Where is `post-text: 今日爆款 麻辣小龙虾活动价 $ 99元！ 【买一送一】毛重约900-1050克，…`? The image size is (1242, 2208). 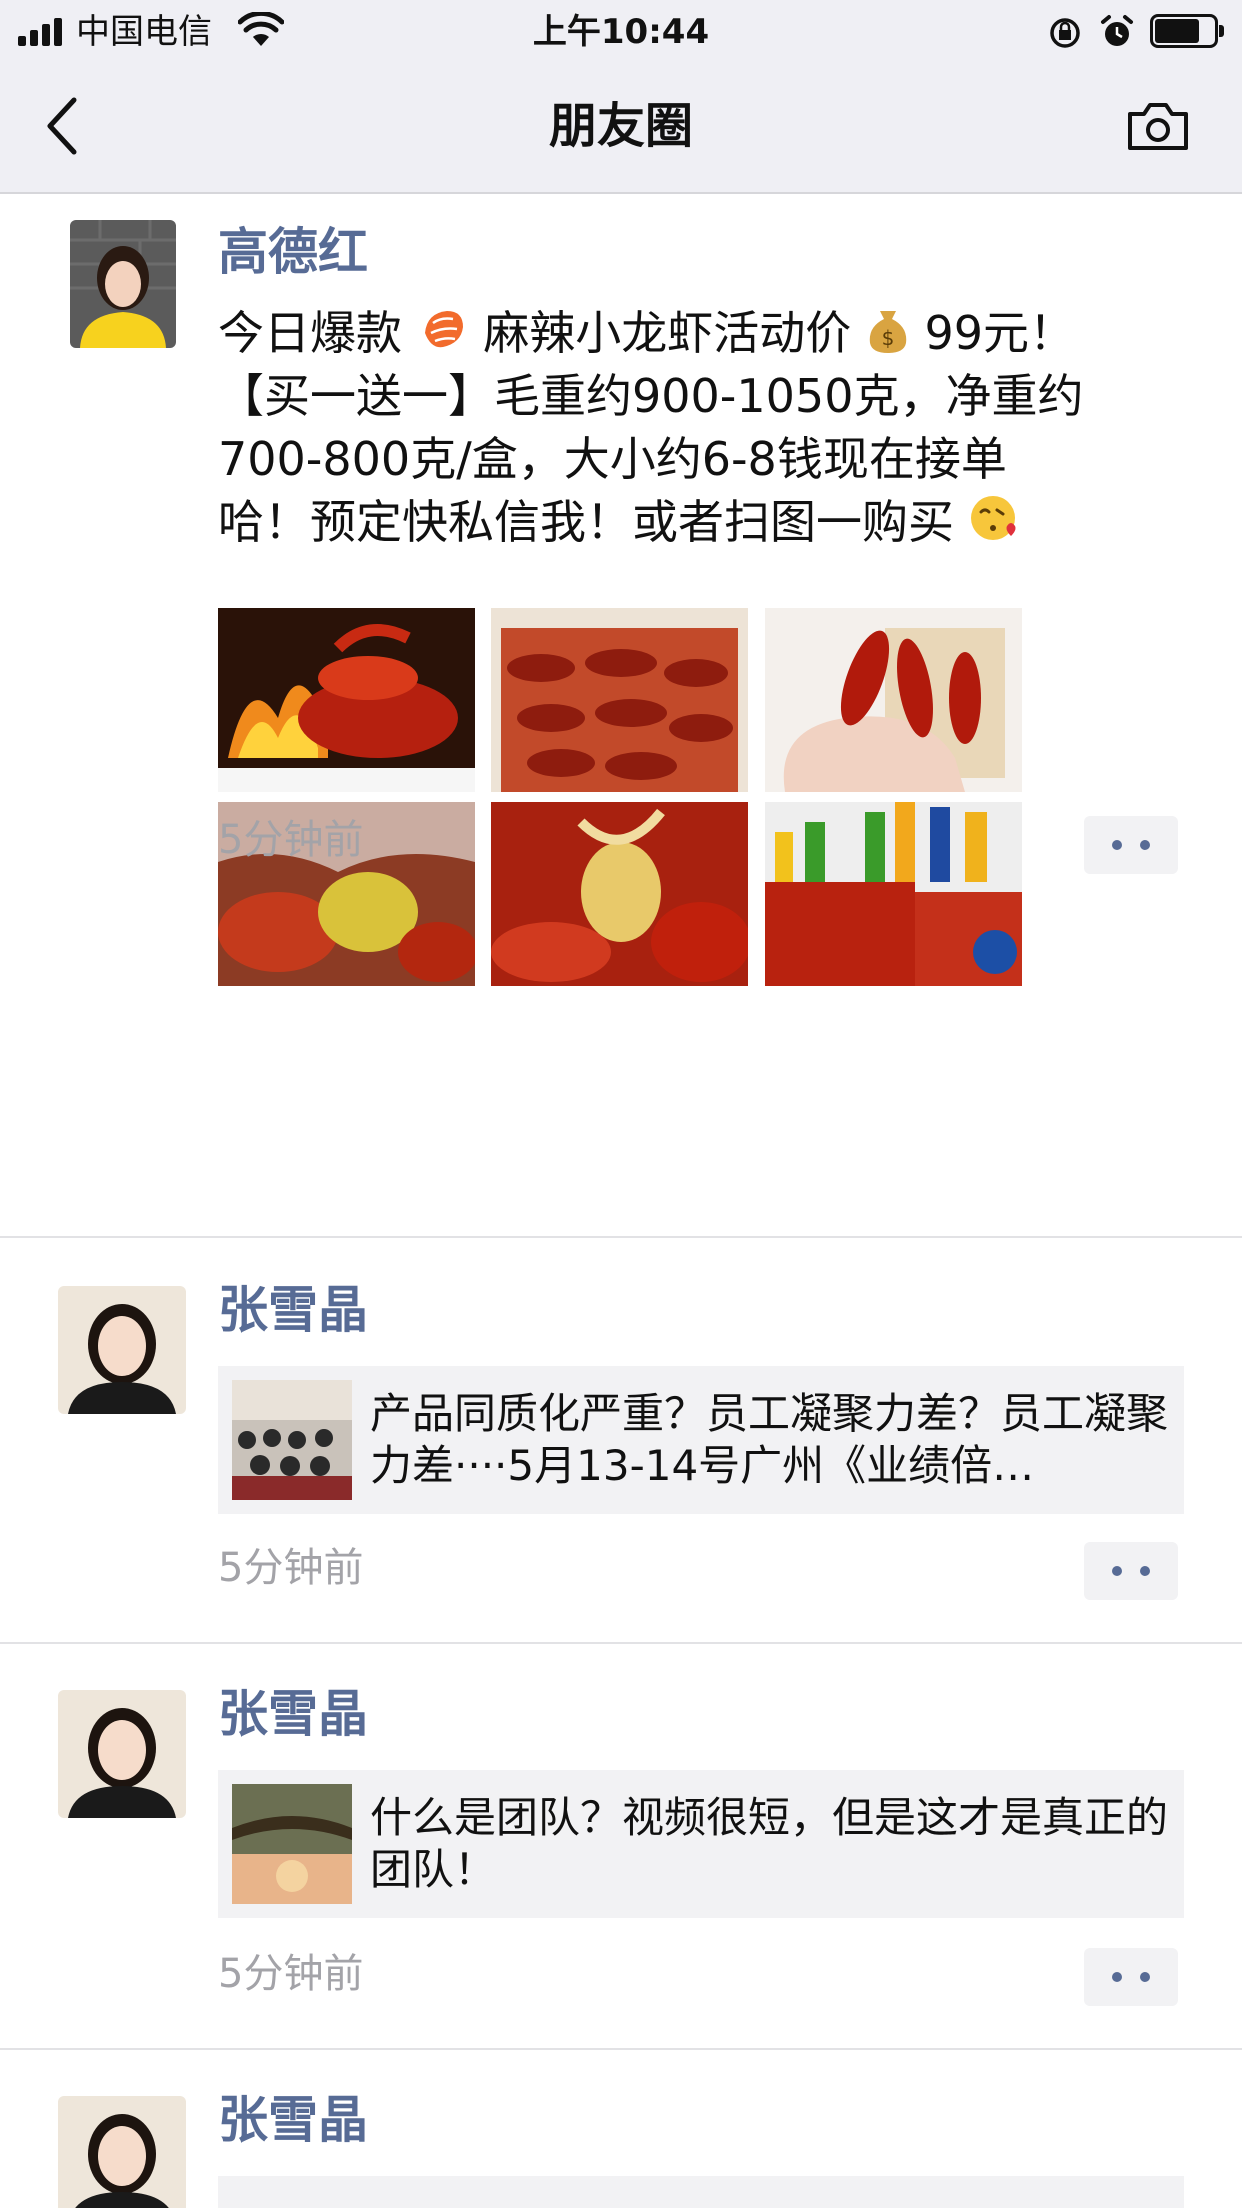 post-text: 今日爆款 麻辣小龙虾活动价 $ 99元！ 【买一送一】毛重约900-1050克，… is located at coordinates (698, 428).